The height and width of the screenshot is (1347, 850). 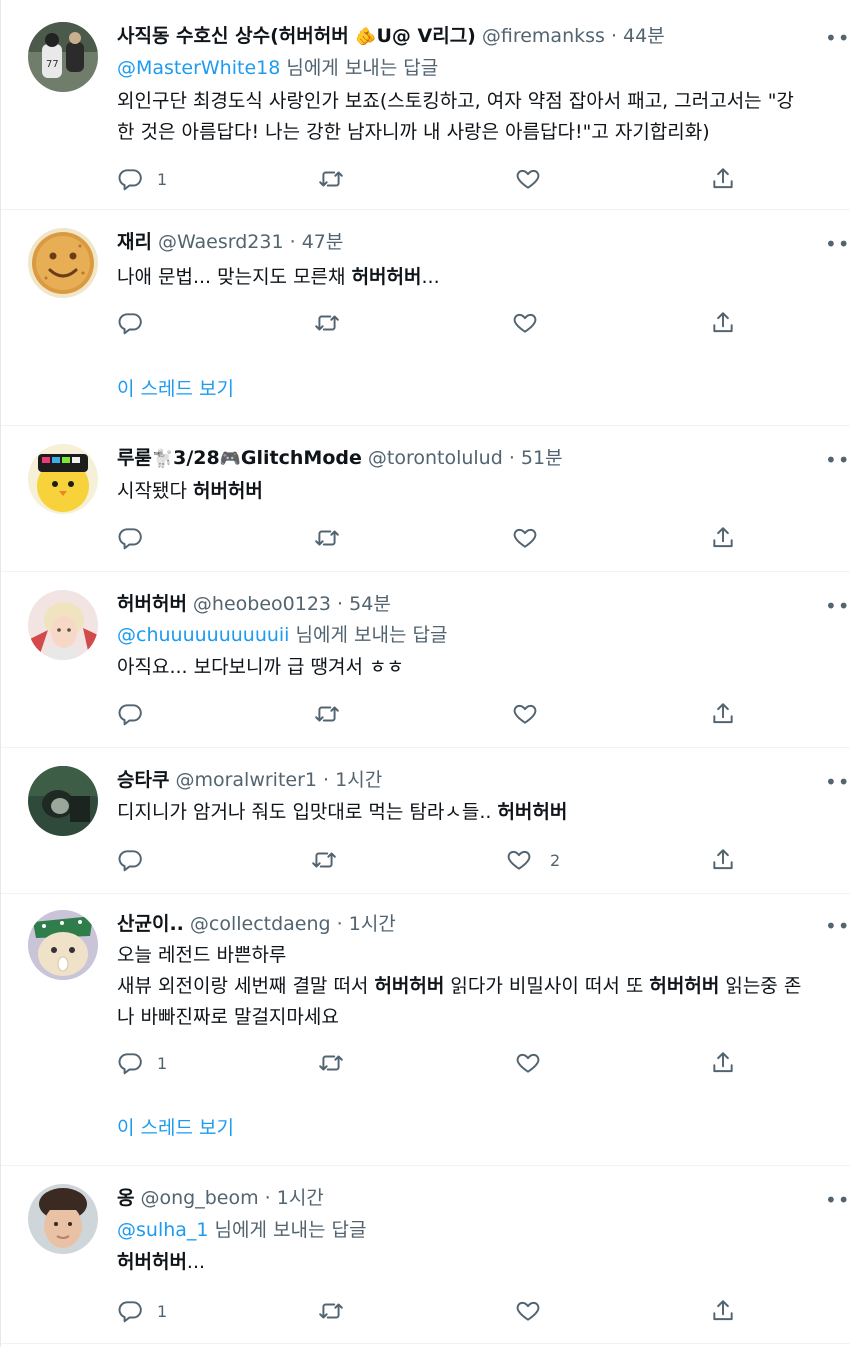 I want to click on timestamp: 54분, so click(x=370, y=604).